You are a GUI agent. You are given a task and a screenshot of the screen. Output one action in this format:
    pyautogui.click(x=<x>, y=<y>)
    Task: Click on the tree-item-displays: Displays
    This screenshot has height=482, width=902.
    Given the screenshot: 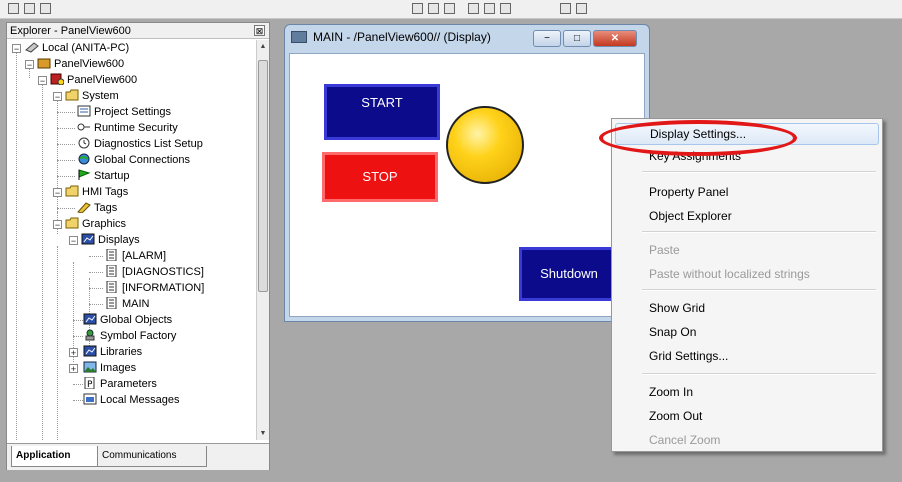 What is the action you would take?
    pyautogui.click(x=110, y=240)
    